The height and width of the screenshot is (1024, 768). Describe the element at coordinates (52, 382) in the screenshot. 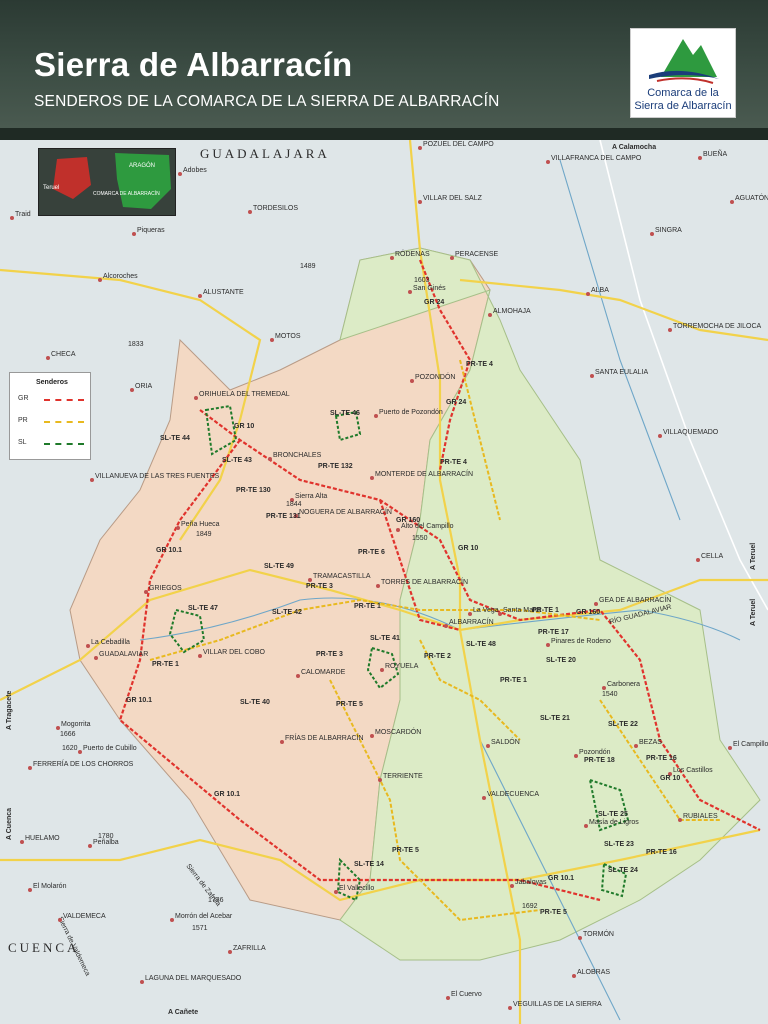

I see `legend-title: Senderos` at that location.